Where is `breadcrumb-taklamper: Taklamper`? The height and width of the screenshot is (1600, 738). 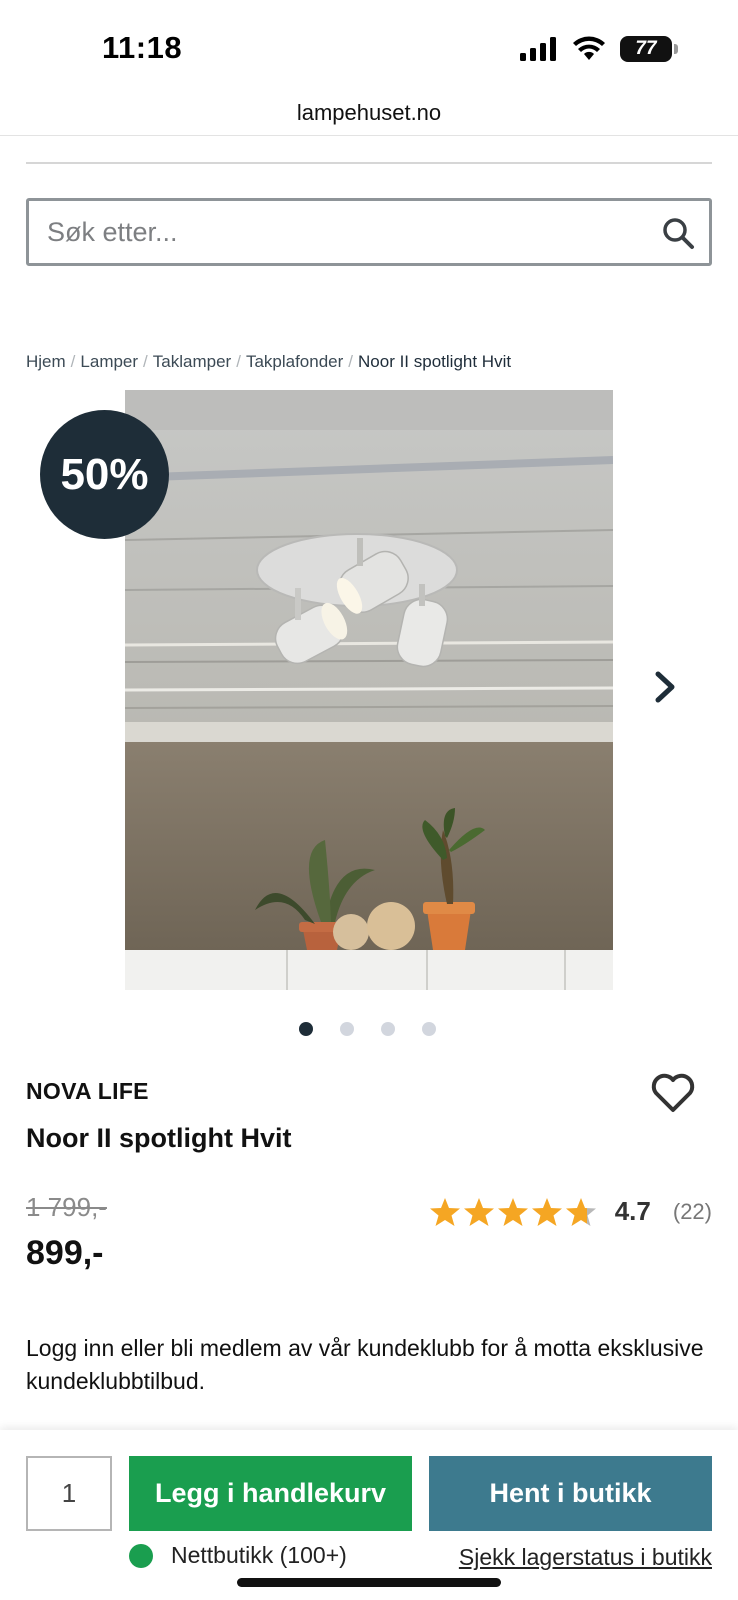 breadcrumb-taklamper: Taklamper is located at coordinates (192, 361).